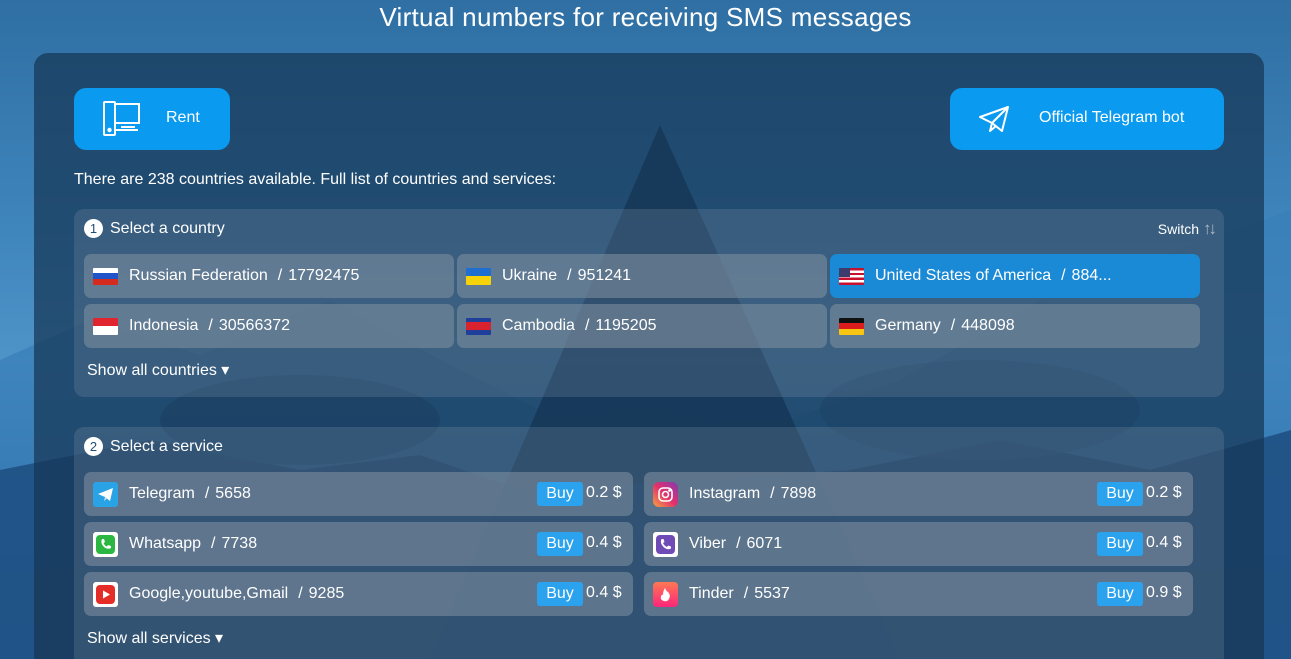 The image size is (1291, 659). I want to click on country-section-title: Select a country, so click(167, 228).